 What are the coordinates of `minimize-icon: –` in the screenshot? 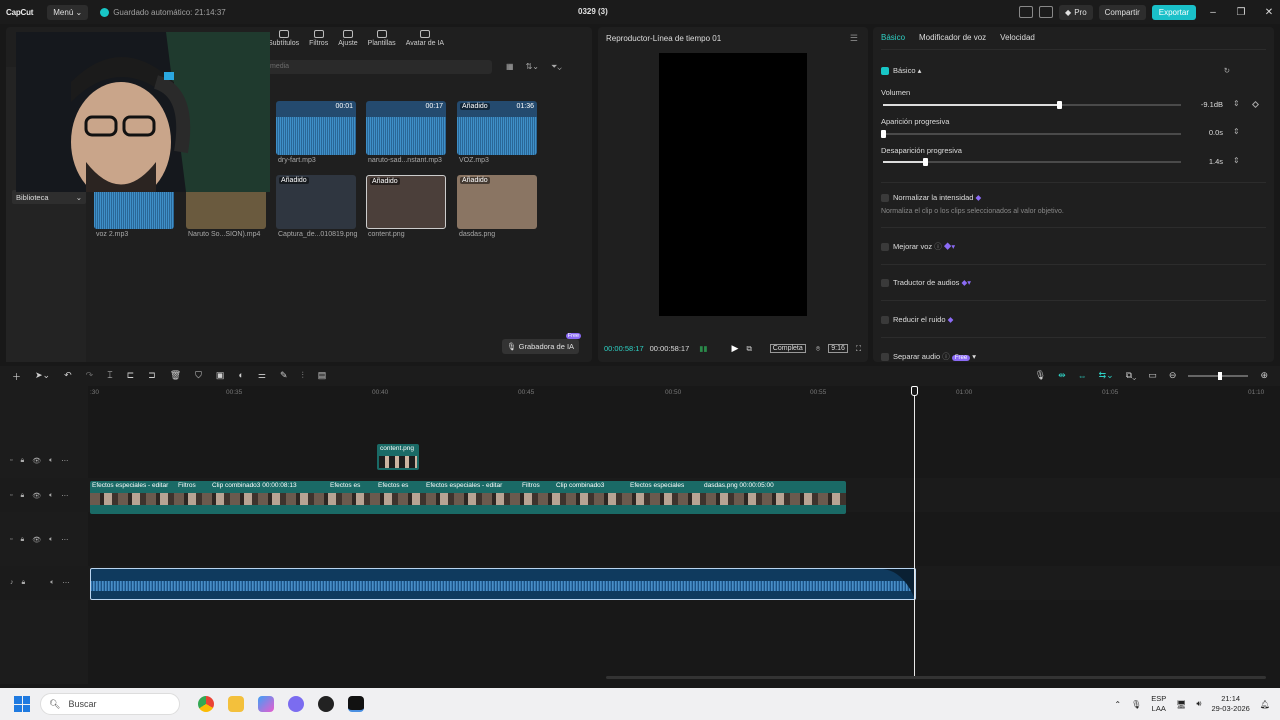 It's located at (1213, 12).